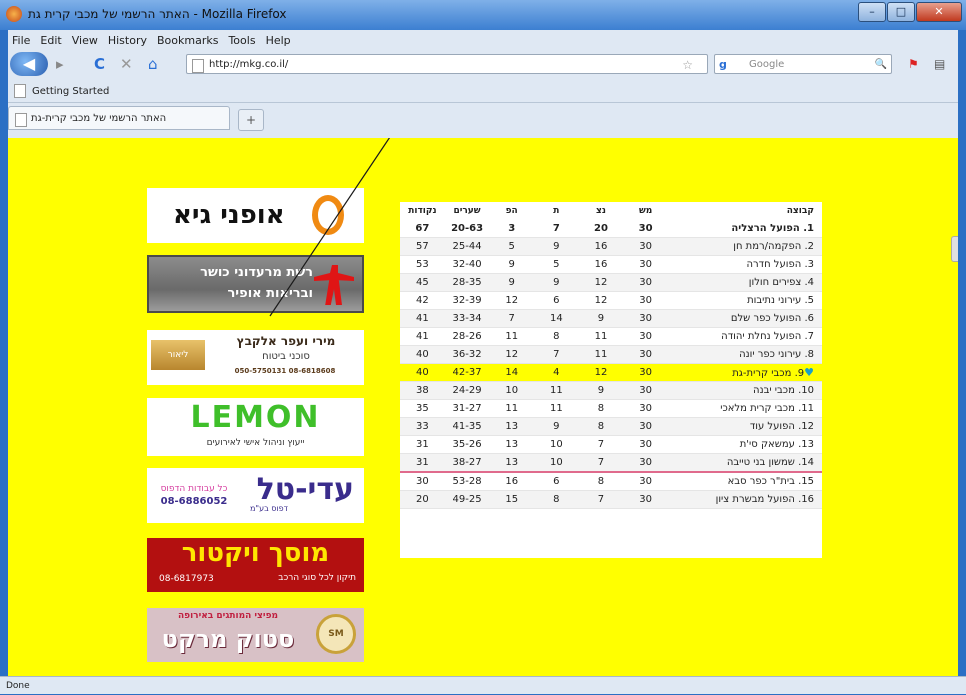  What do you see at coordinates (611, 229) in the screenshot?
I see `table-row: 1. הפועל הרצליה 30 20 7 3 20-63 67` at bounding box center [611, 229].